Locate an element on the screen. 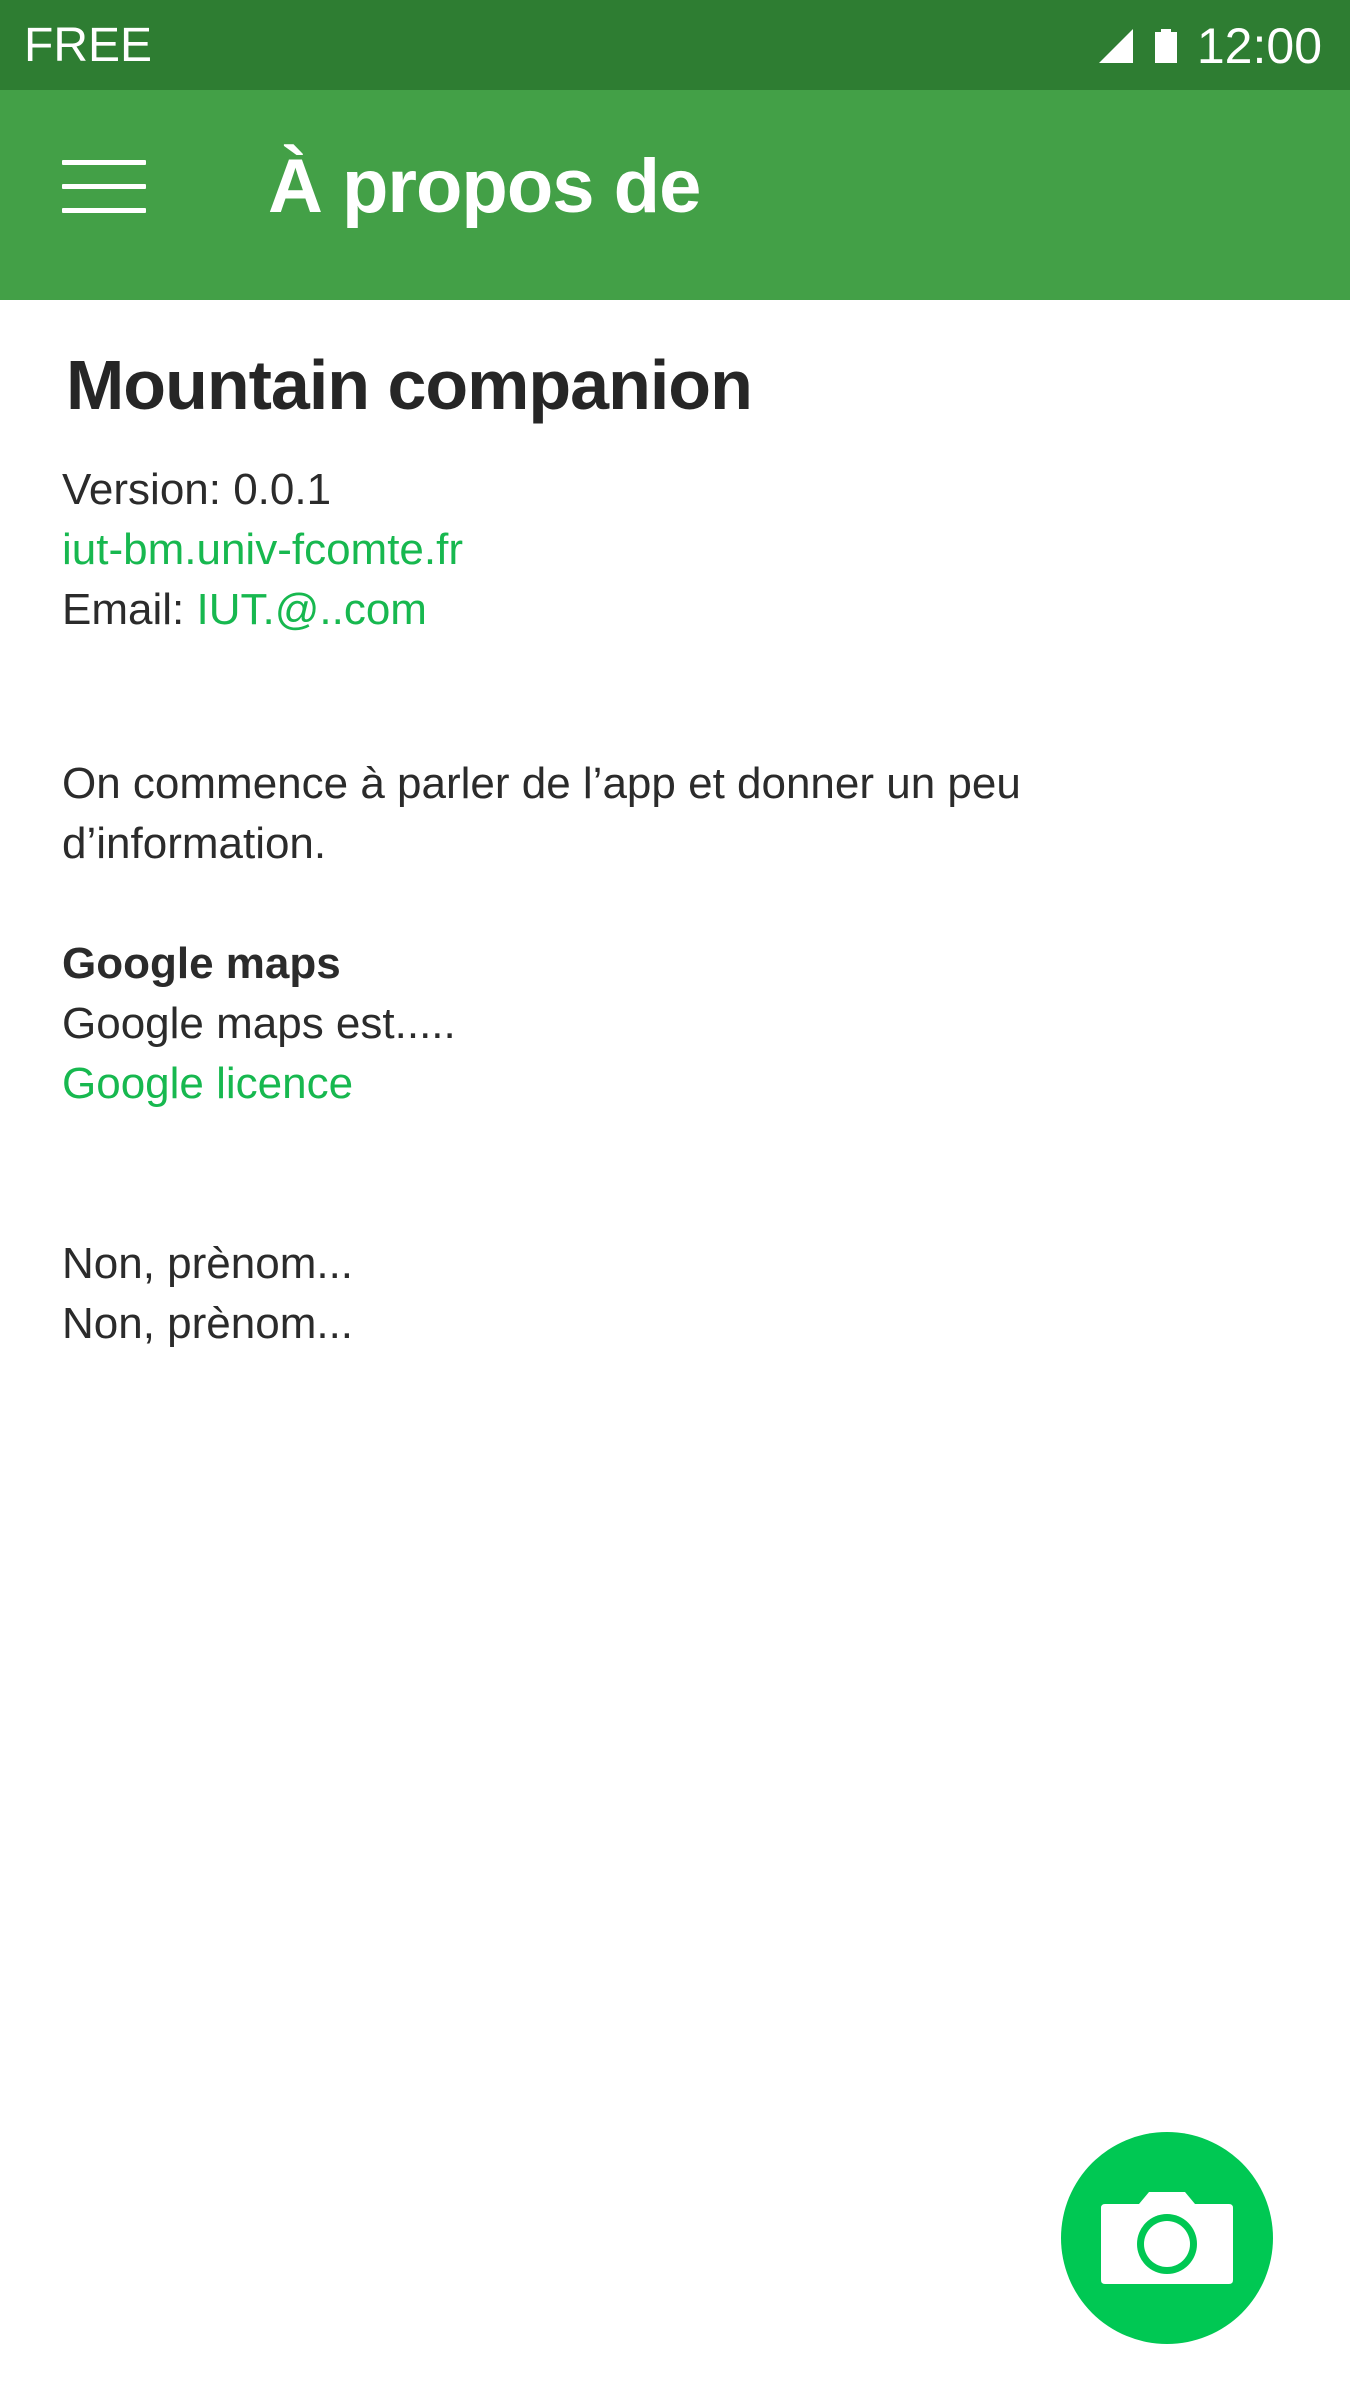 The image size is (1350, 2400). carrier-label: FREE is located at coordinates (88, 45).